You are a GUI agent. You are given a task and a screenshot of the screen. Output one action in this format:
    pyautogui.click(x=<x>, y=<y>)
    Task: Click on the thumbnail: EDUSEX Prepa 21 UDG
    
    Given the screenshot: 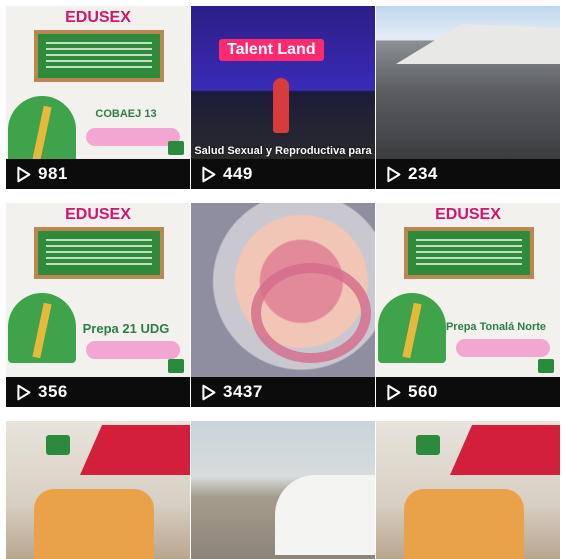 What is the action you would take?
    pyautogui.click(x=98, y=290)
    